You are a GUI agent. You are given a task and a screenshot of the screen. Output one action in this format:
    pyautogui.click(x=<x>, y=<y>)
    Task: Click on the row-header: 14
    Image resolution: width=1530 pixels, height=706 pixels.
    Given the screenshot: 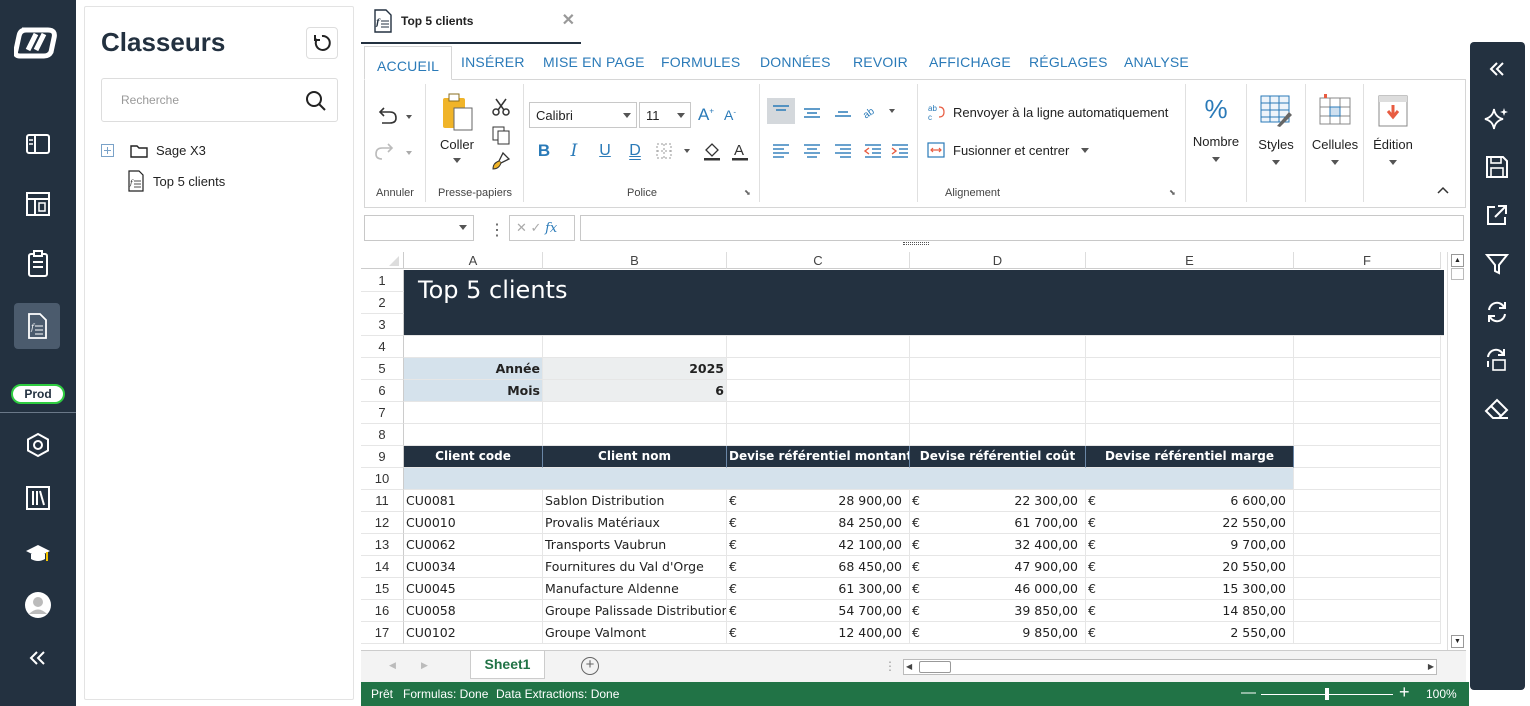 What is the action you would take?
    pyautogui.click(x=382, y=567)
    